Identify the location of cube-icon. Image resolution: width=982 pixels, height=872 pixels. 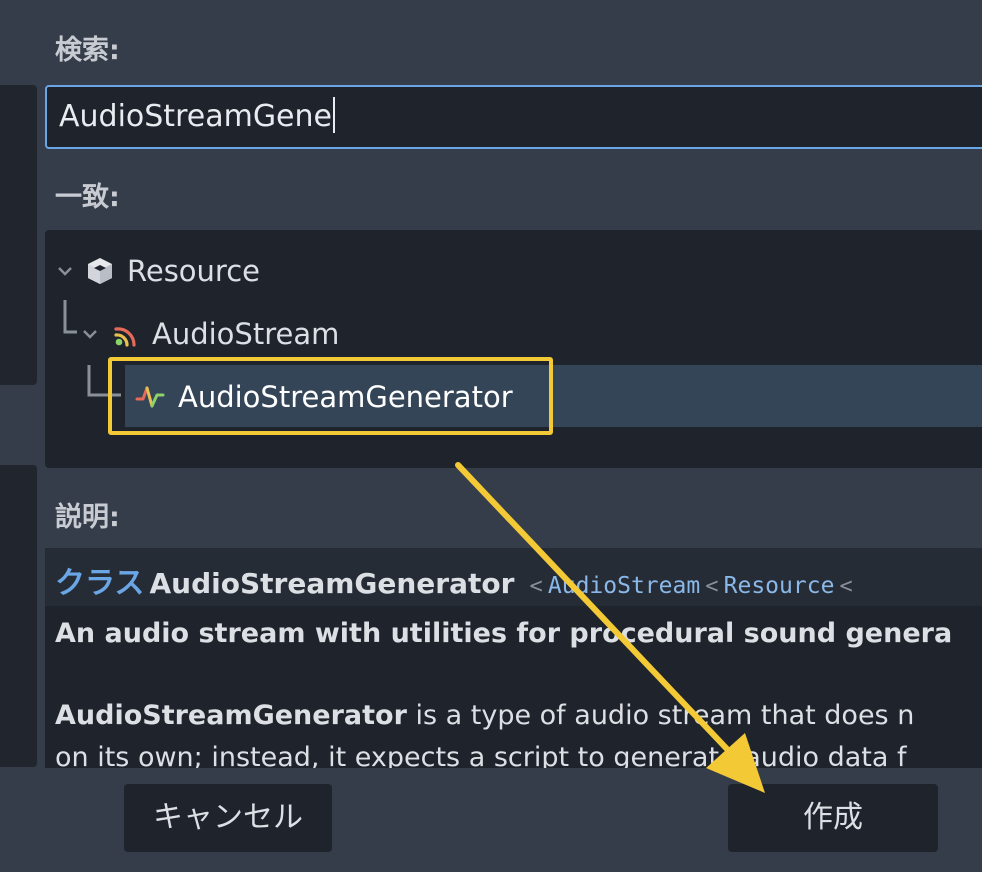
(100, 271).